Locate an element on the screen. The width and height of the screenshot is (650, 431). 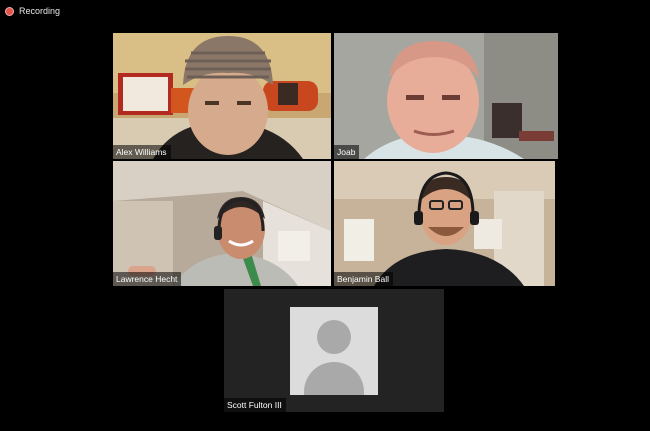
recording-indicator: Recording is located at coordinates (32, 11).